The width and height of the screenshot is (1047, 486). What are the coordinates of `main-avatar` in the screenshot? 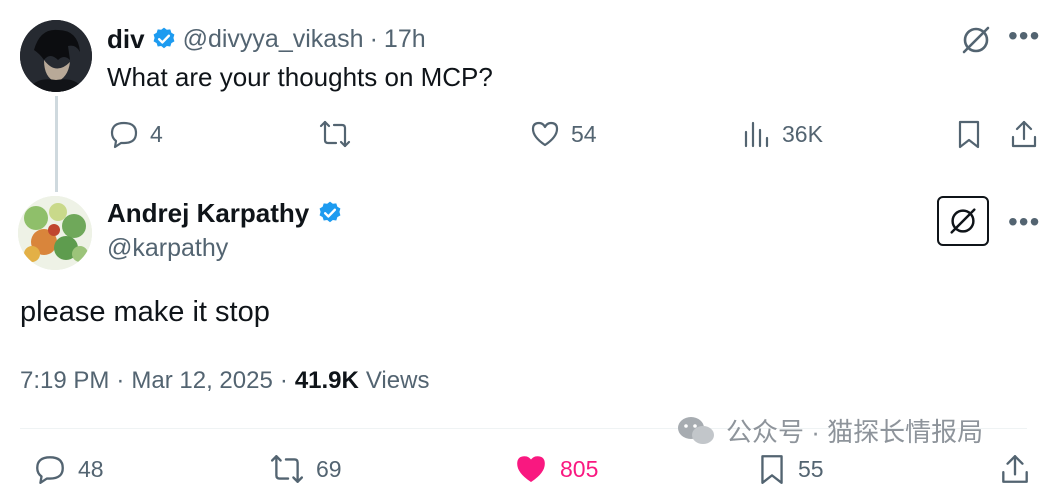 It's located at (55, 233).